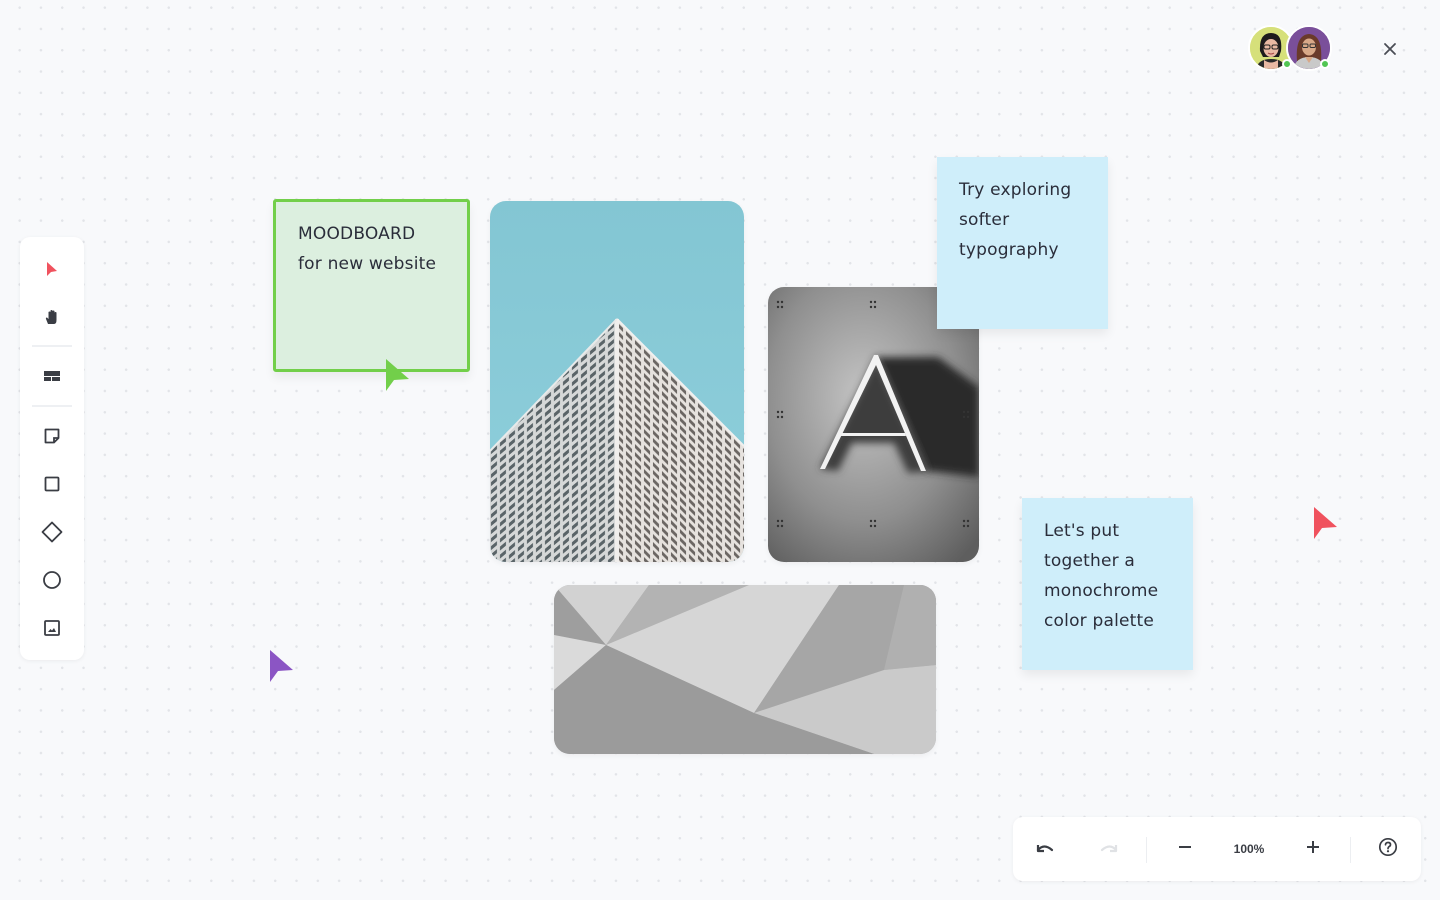  I want to click on note-line: together a, so click(1090, 561).